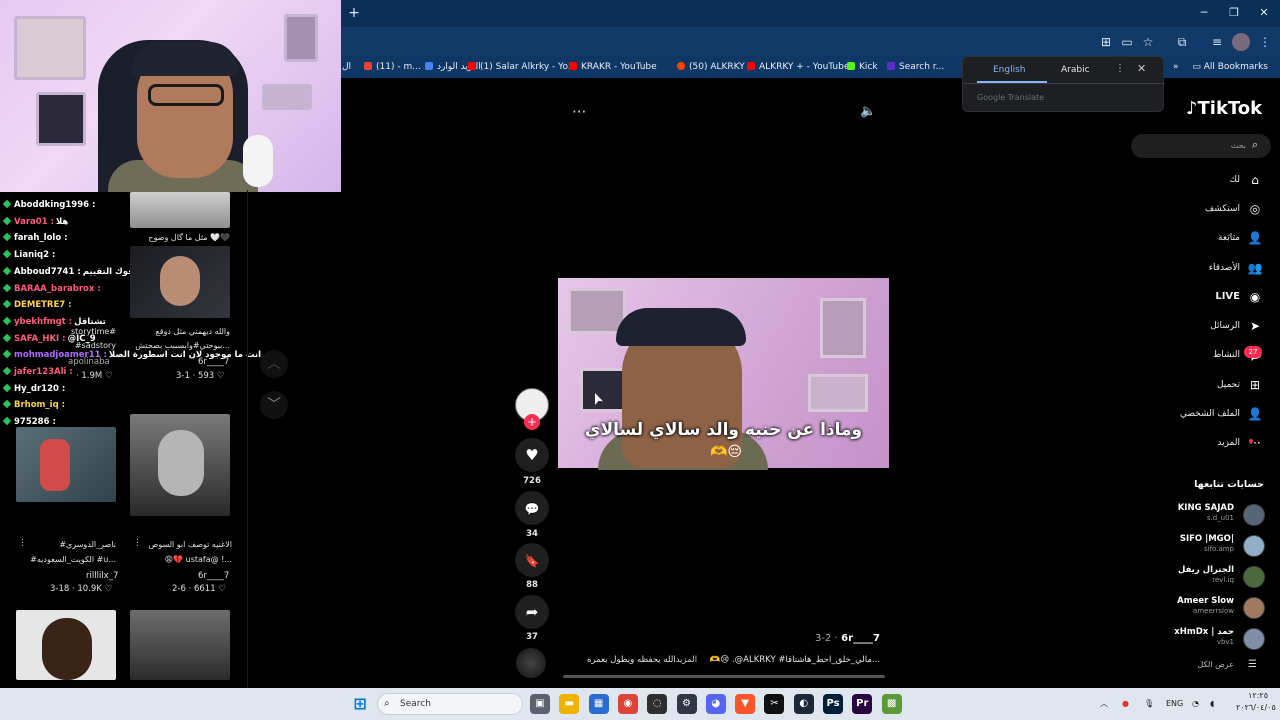 The height and width of the screenshot is (720, 1280). What do you see at coordinates (532, 422) in the screenshot?
I see `follow-plus-button: +` at bounding box center [532, 422].